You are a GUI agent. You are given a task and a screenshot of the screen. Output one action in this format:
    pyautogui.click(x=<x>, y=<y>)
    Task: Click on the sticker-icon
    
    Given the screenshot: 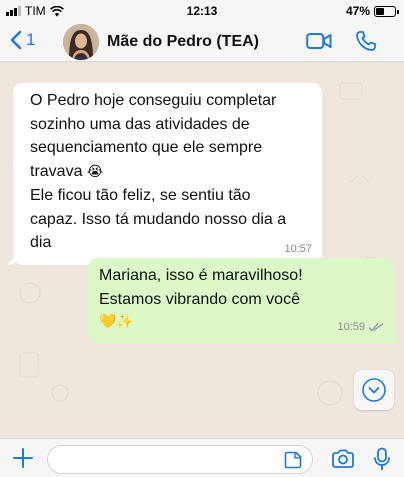 What is the action you would take?
    pyautogui.click(x=293, y=460)
    